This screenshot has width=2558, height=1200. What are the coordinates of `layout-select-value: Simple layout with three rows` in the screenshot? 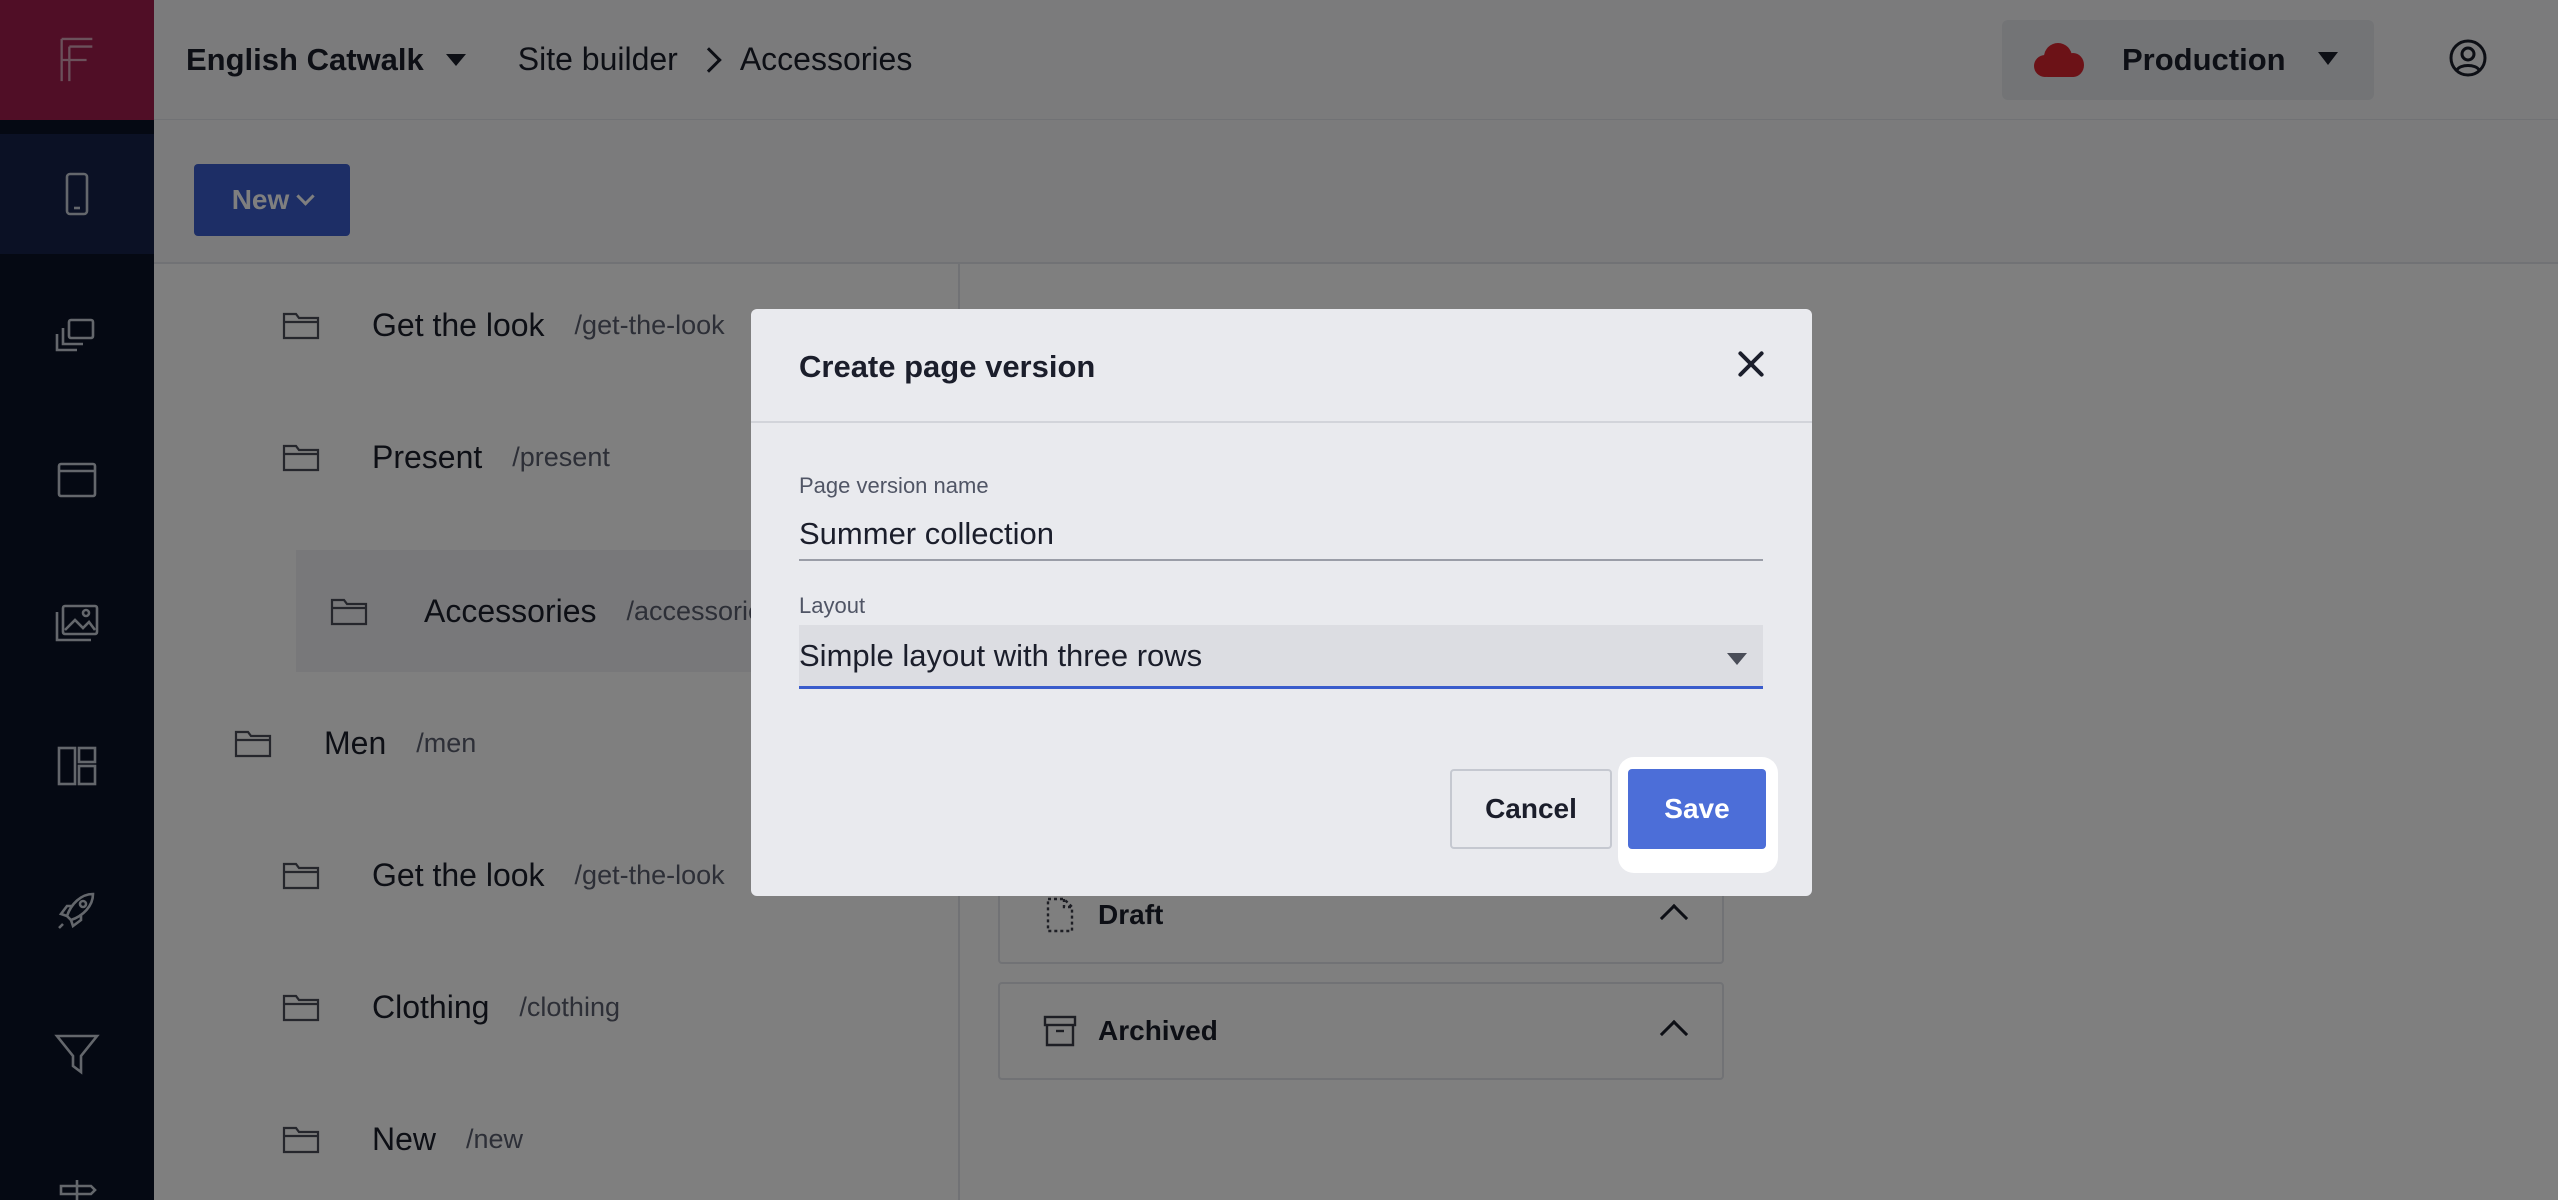 It's located at (1001, 655).